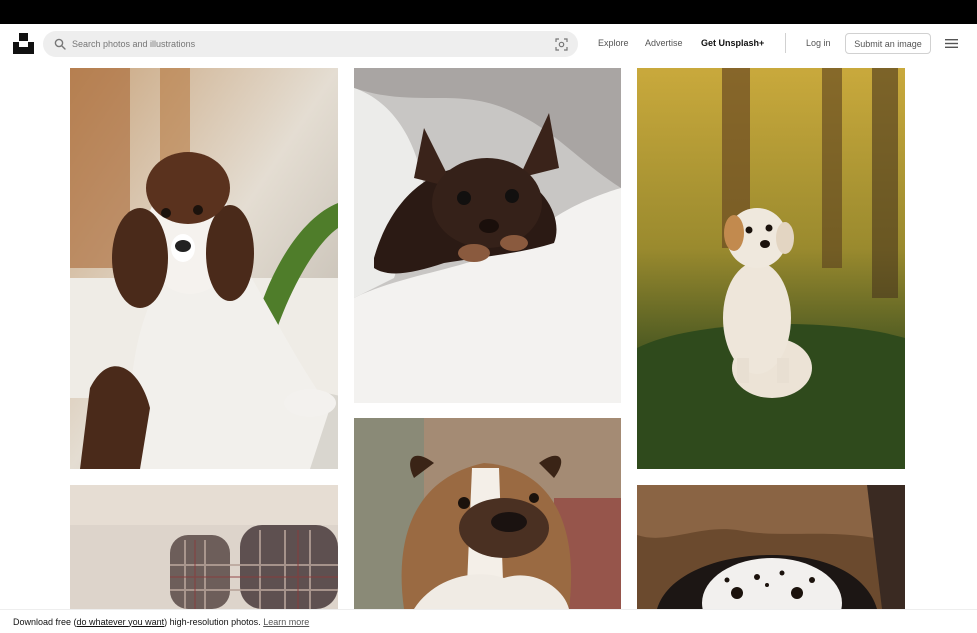 This screenshot has width=977, height=633. What do you see at coordinates (771, 547) in the screenshot?
I see `photo-dalmatian-peeking` at bounding box center [771, 547].